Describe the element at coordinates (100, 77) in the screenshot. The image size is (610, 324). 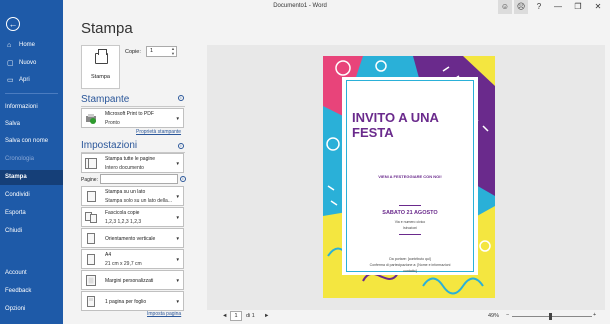
I see `print-button-label: Stampa` at that location.